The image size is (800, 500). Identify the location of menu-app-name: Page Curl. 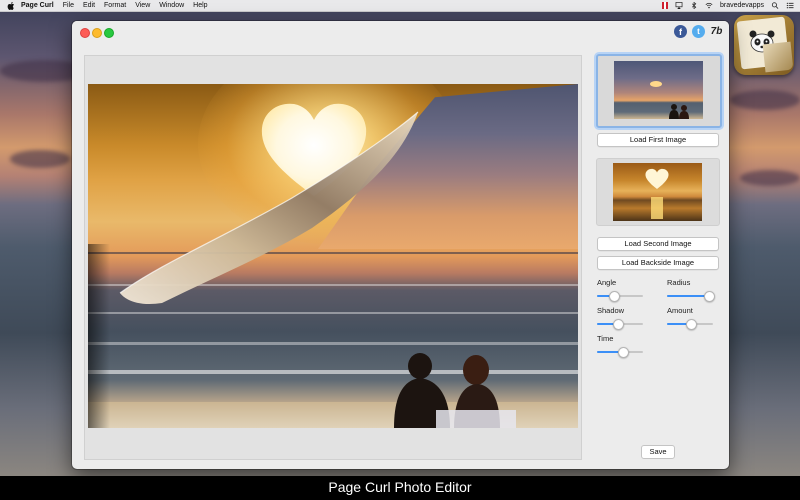
(37, 5).